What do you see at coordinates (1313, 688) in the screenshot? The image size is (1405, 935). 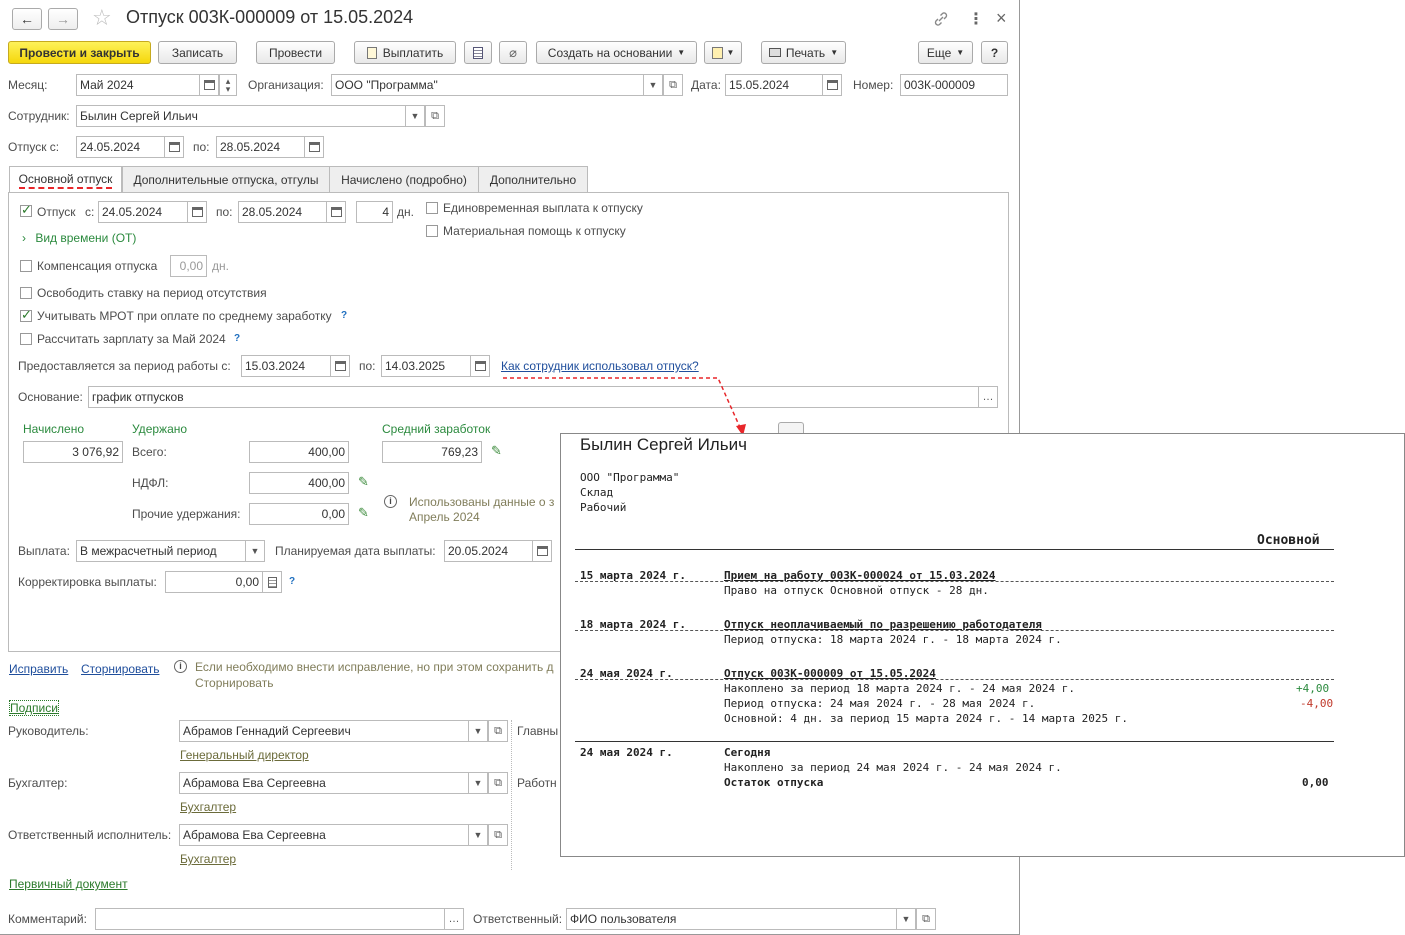 I see `report-accrued-value: +4,00` at bounding box center [1313, 688].